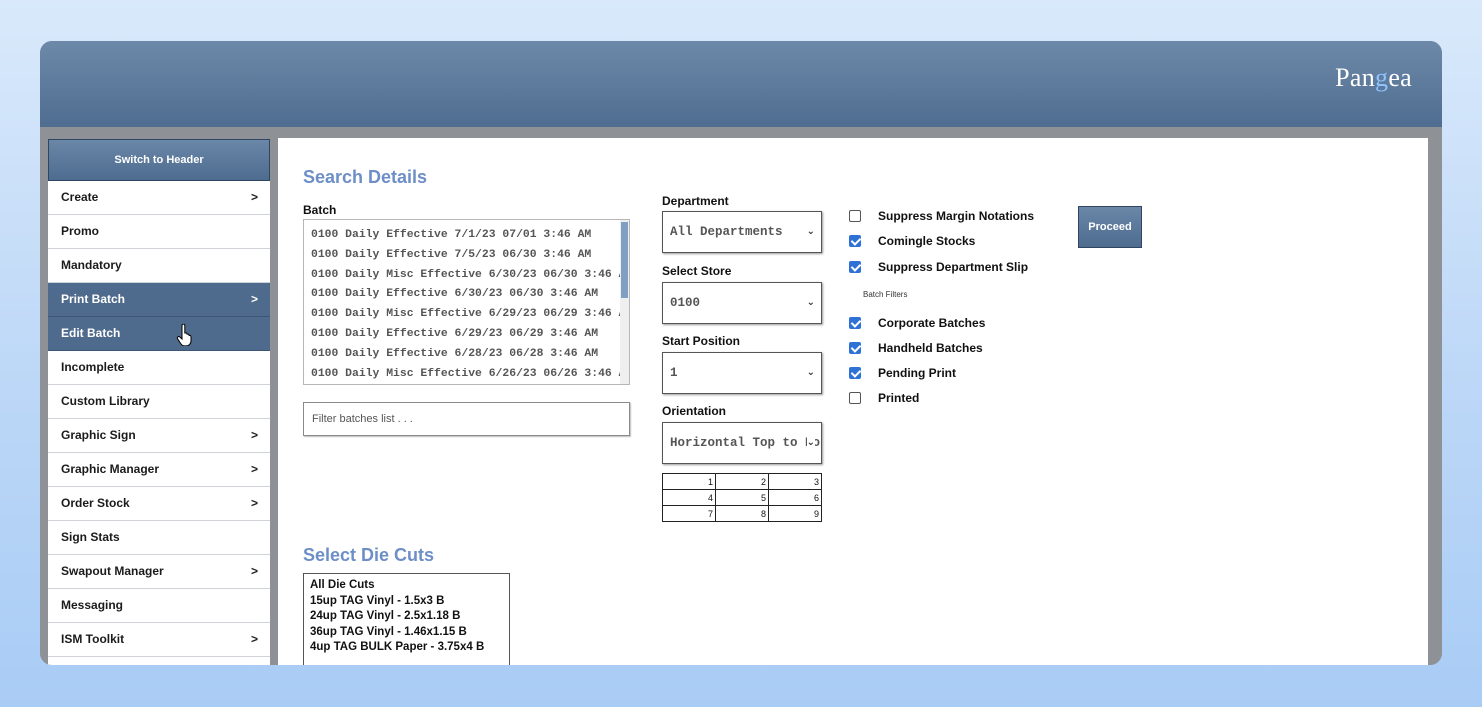 This screenshot has height=707, width=1482. I want to click on sidebar-item-messaging: Messaging, so click(159, 606).